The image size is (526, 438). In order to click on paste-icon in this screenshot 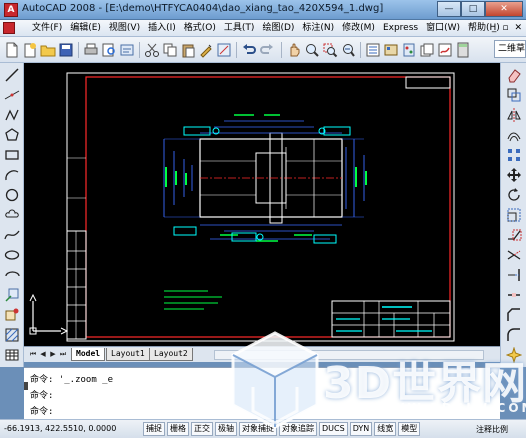, I will do `click(188, 50)`.